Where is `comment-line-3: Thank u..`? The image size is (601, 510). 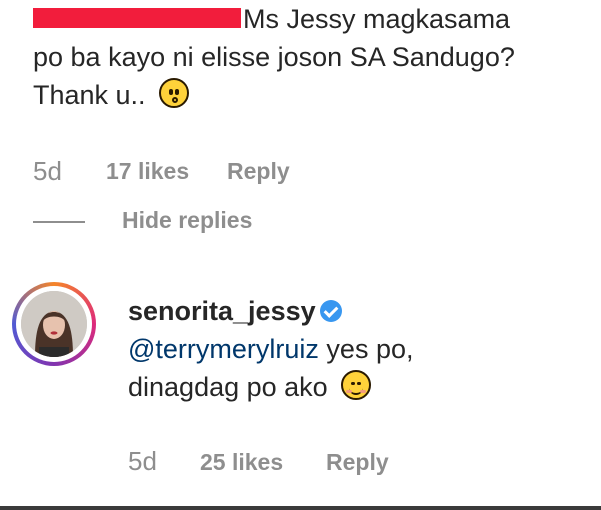
comment-line-3: Thank u.. is located at coordinates (313, 95).